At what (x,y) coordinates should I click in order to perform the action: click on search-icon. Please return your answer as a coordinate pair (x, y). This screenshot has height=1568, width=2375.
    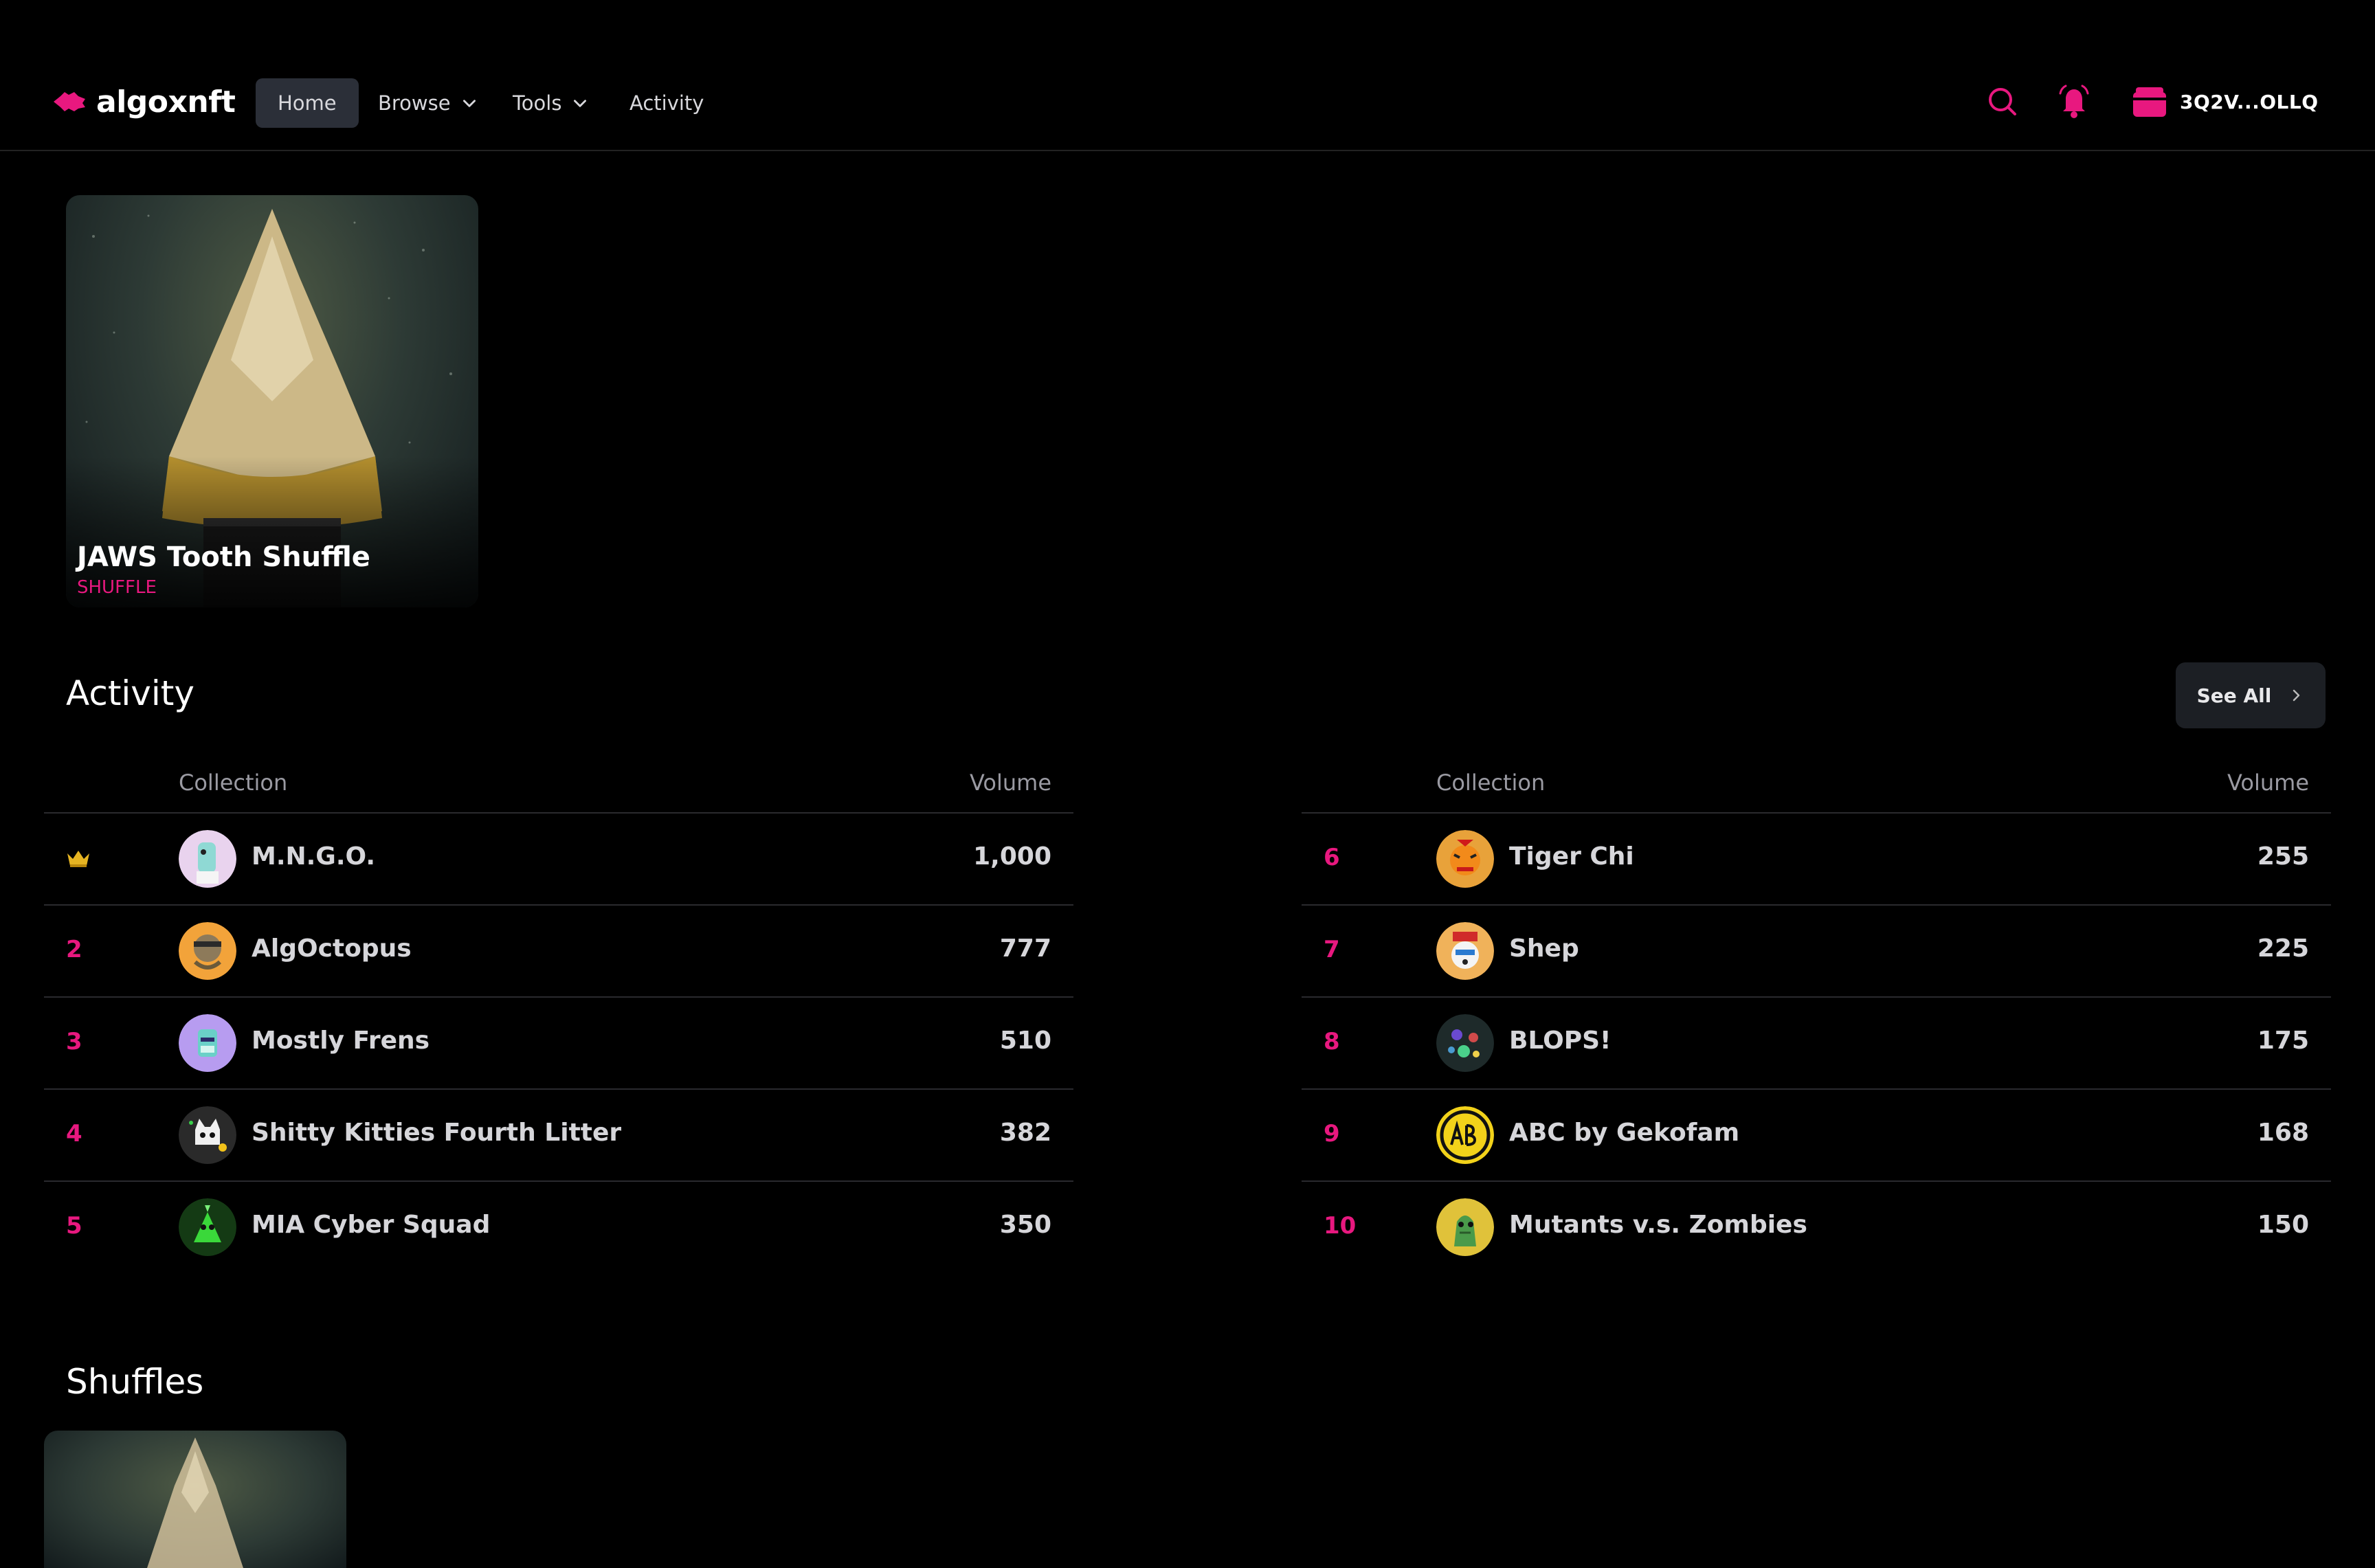
    Looking at the image, I should click on (2003, 101).